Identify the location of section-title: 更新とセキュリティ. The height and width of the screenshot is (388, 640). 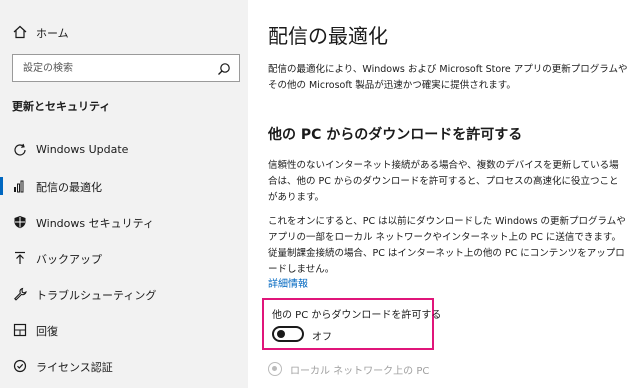
(61, 106).